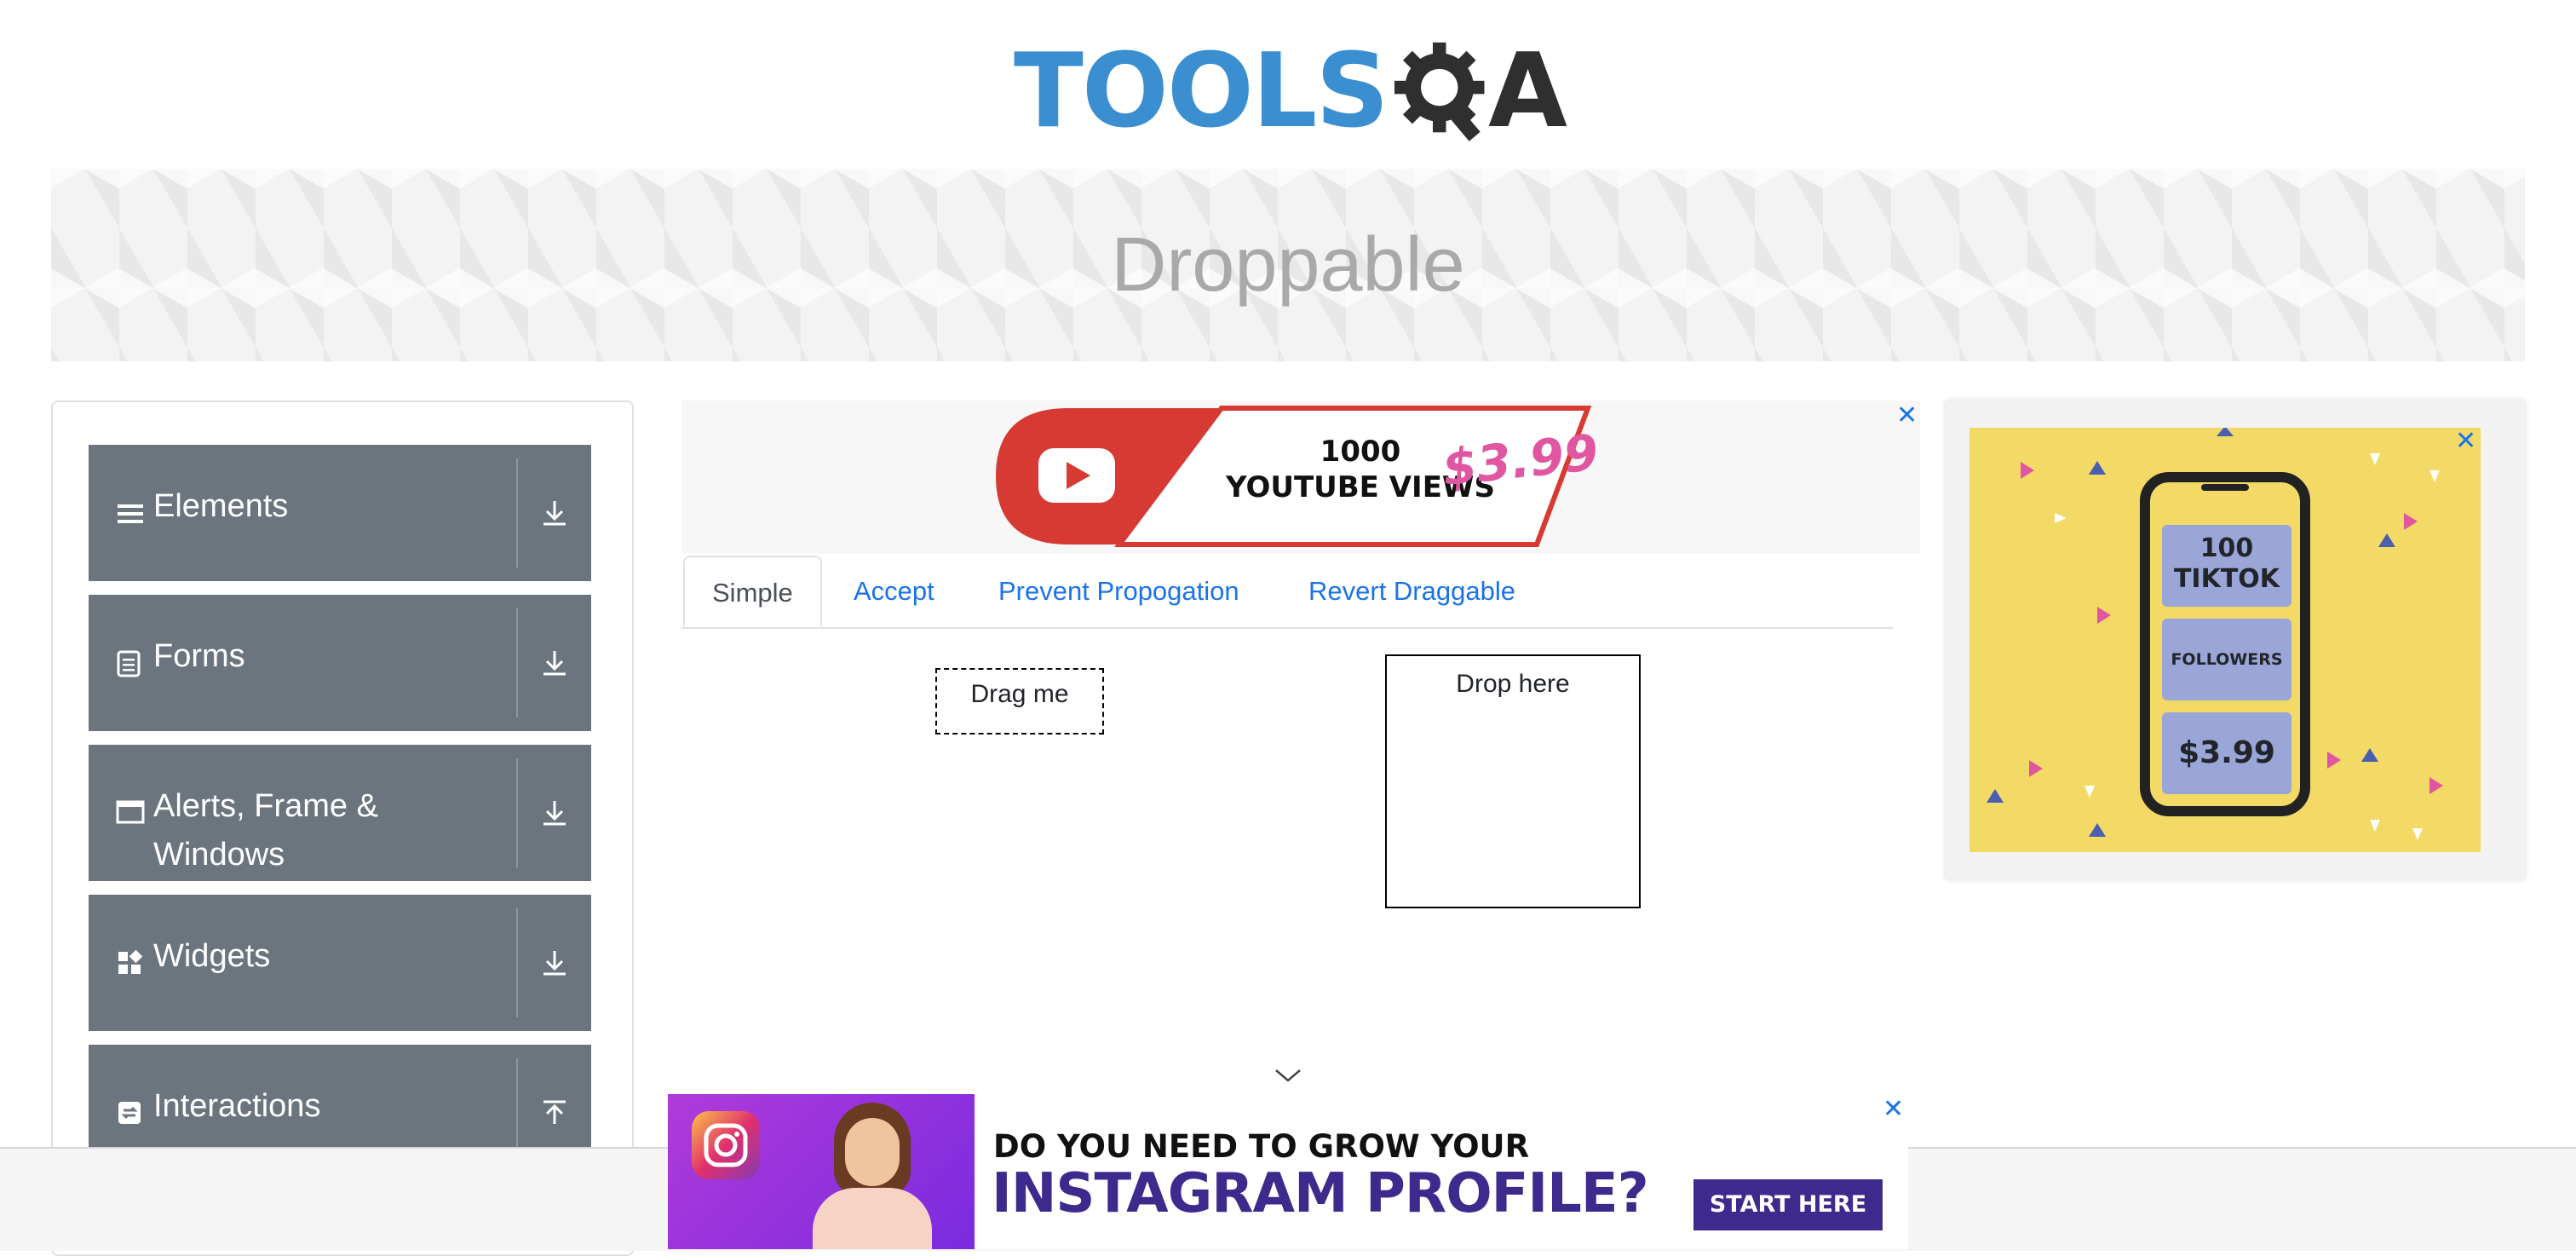 This screenshot has height=1256, width=2576. I want to click on tiktok-count-box: 100 TIKTOK, so click(2226, 566).